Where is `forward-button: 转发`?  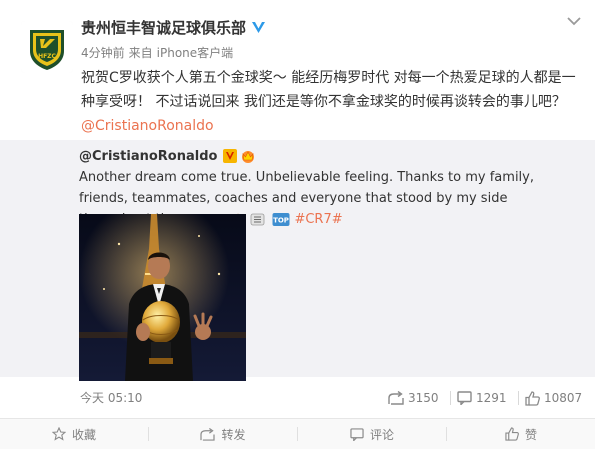 forward-button: 转发 is located at coordinates (223, 434).